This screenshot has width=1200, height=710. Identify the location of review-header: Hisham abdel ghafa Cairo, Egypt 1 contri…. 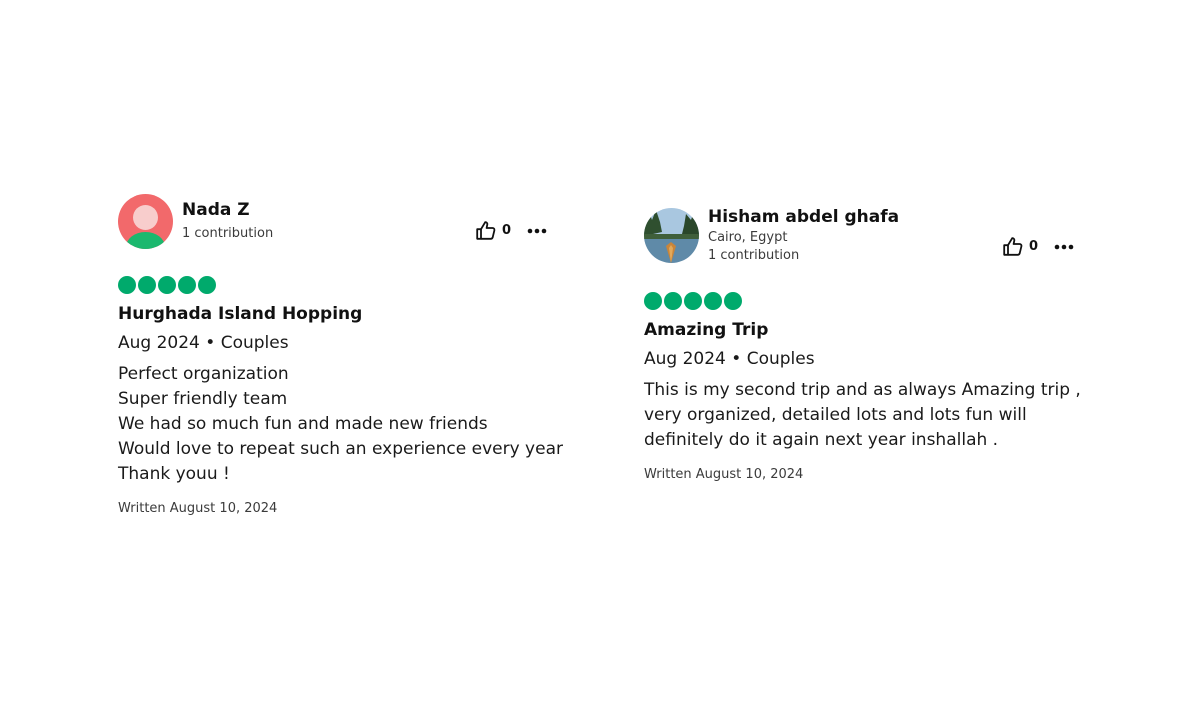
(864, 236).